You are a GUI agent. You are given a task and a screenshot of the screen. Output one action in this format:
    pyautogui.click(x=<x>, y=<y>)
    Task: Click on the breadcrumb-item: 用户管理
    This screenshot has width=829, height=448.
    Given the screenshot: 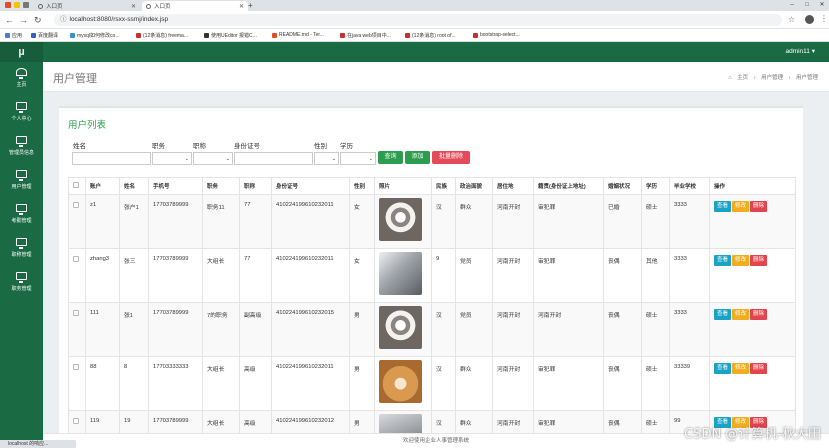 What is the action you would take?
    pyautogui.click(x=772, y=78)
    